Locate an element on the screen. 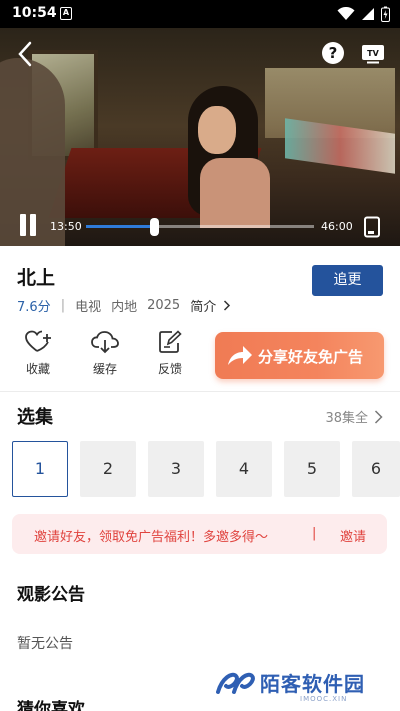 The image size is (400, 711). category: 电视 is located at coordinates (88, 307).